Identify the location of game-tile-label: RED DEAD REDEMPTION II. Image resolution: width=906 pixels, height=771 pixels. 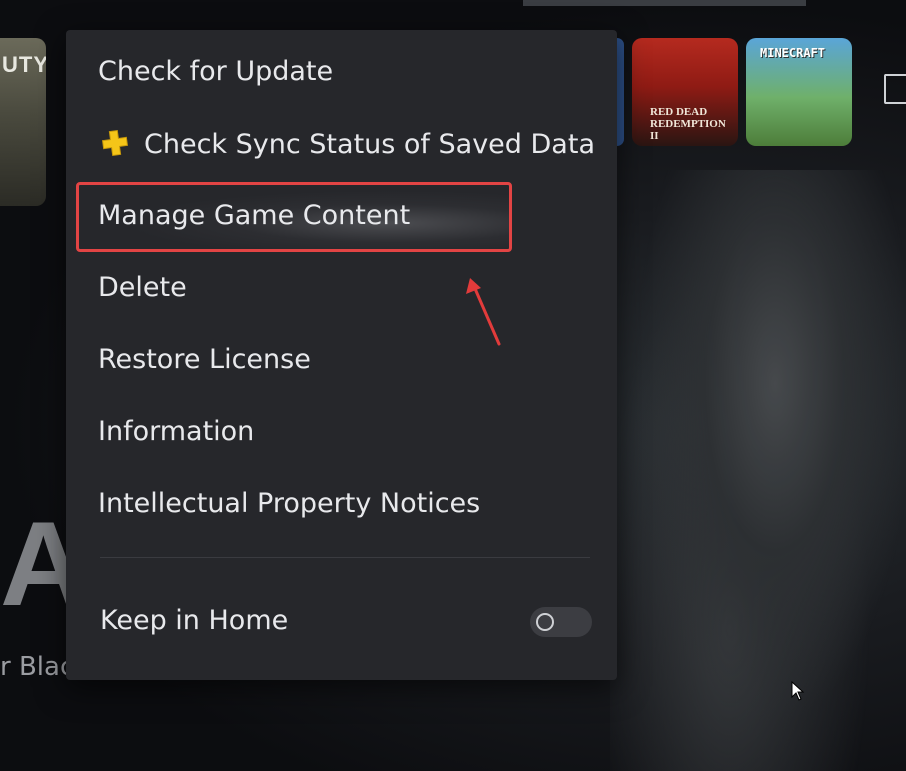
(688, 124).